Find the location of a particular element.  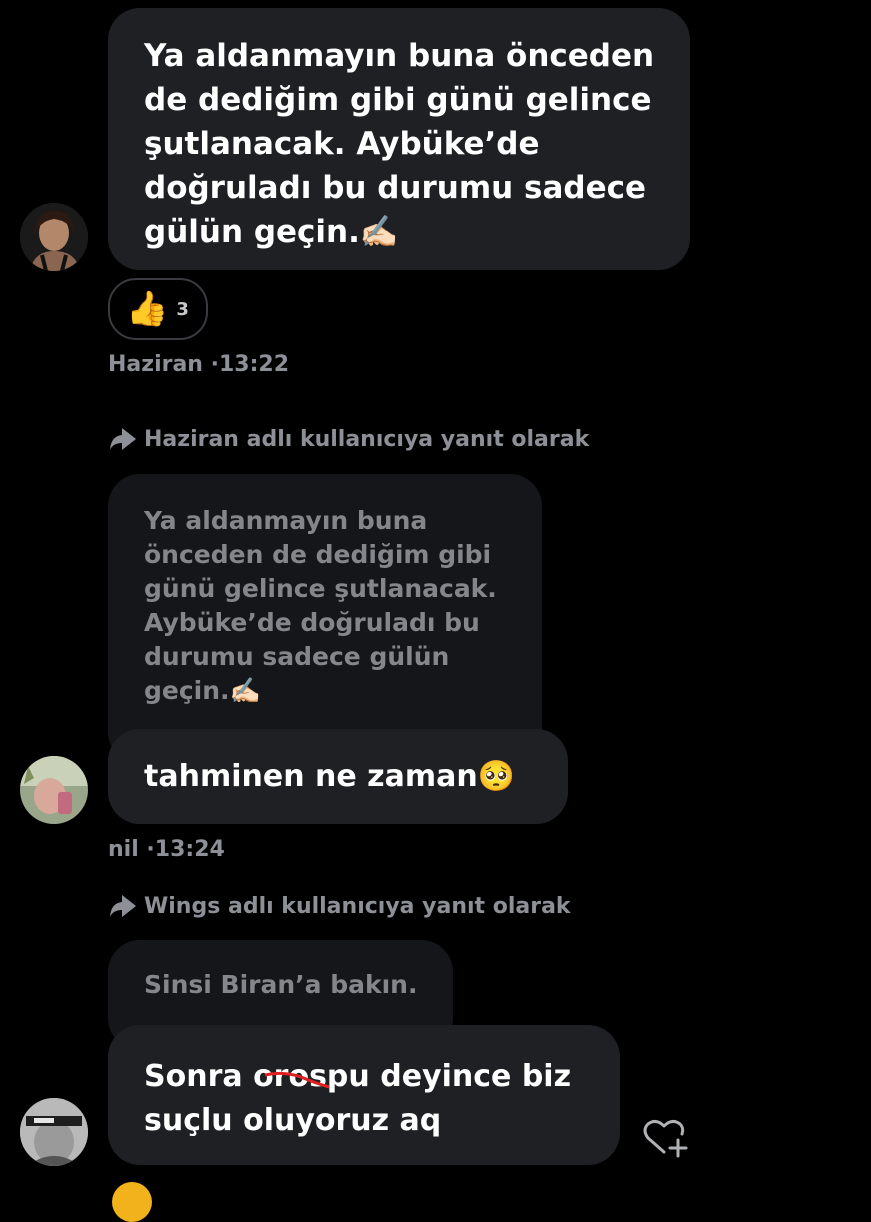

reply-context: Wings adlı kullanıcıya yanıt olarak is located at coordinates (339, 906).